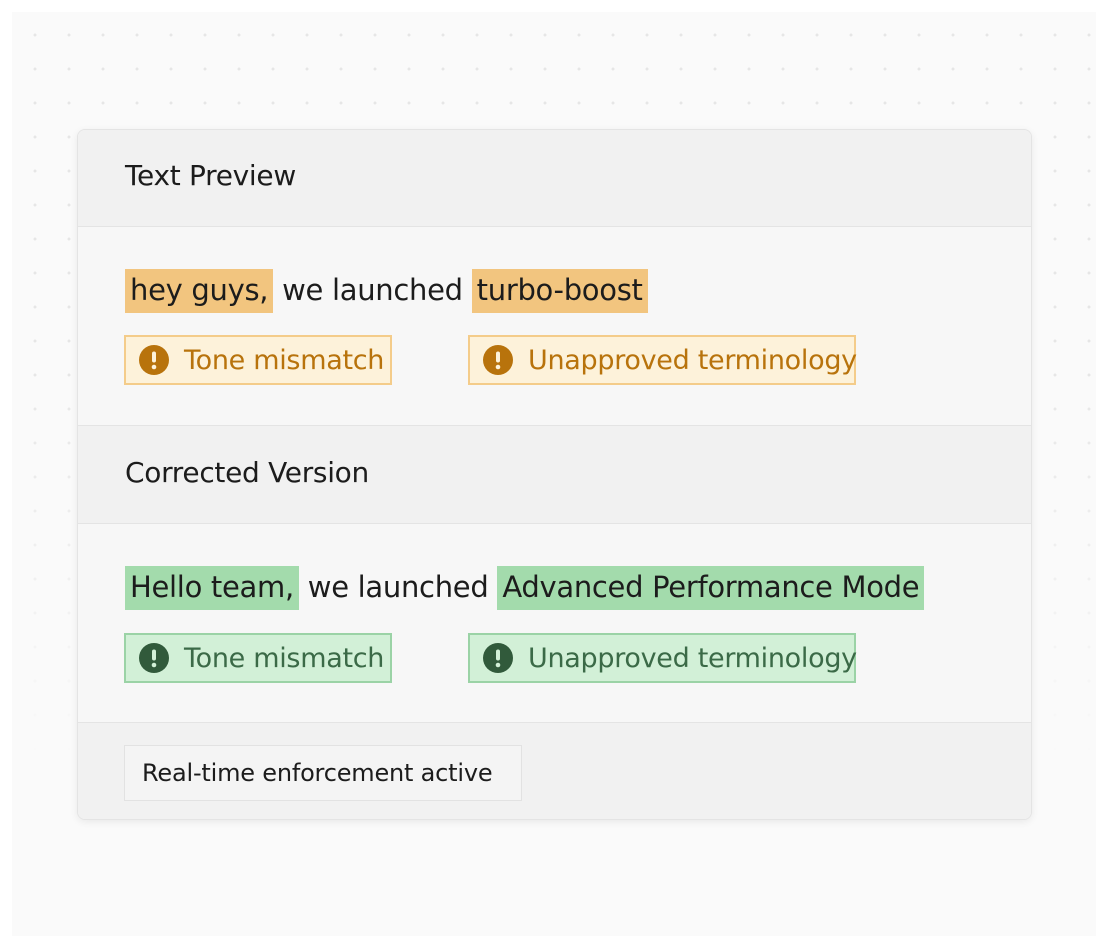  I want to click on tone-mismatch-resolved-badge: Tone mismatch, so click(258, 658).